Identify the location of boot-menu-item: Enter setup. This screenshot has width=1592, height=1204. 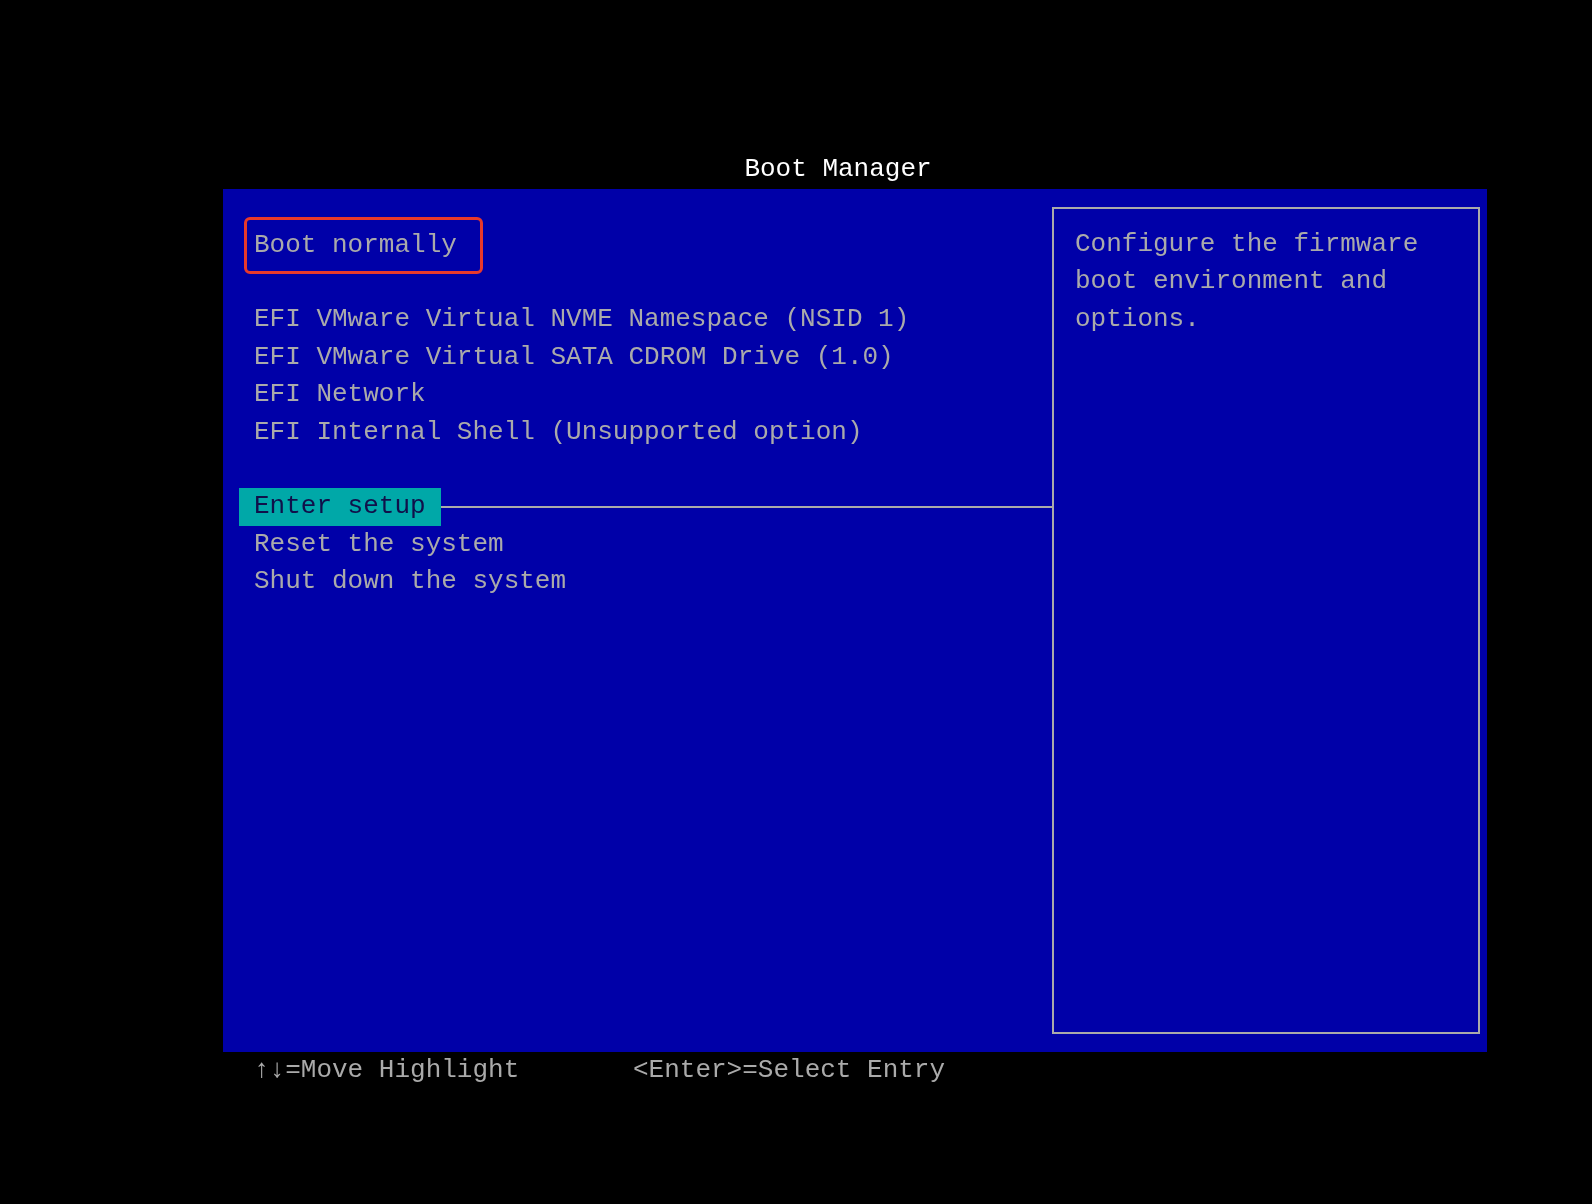
(340, 507).